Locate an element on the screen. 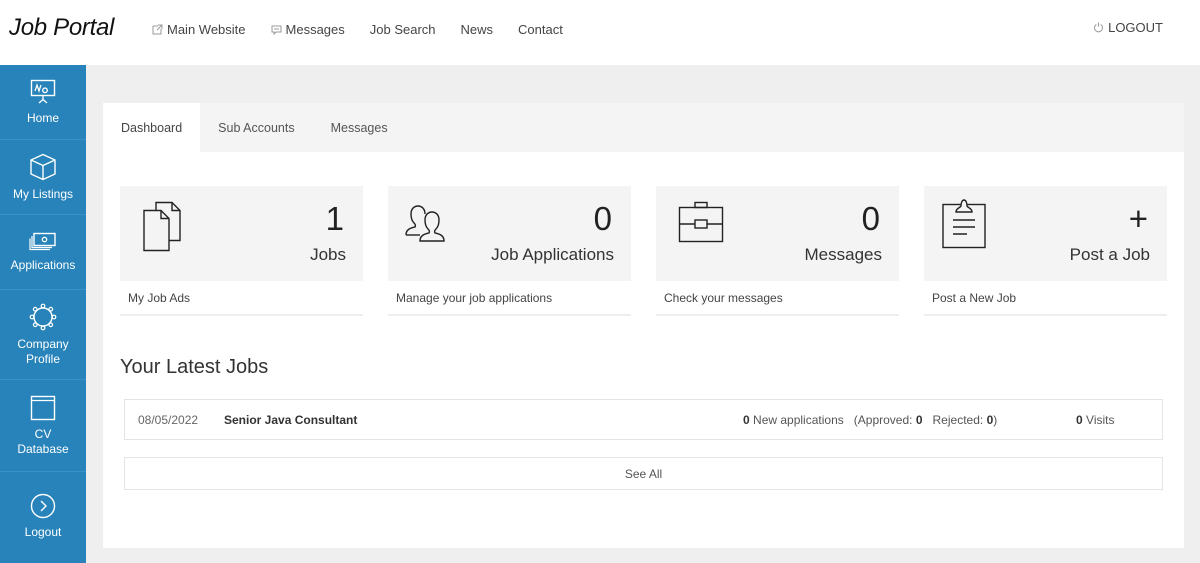 This screenshot has width=1200, height=563. nav-news: News is located at coordinates (477, 29).